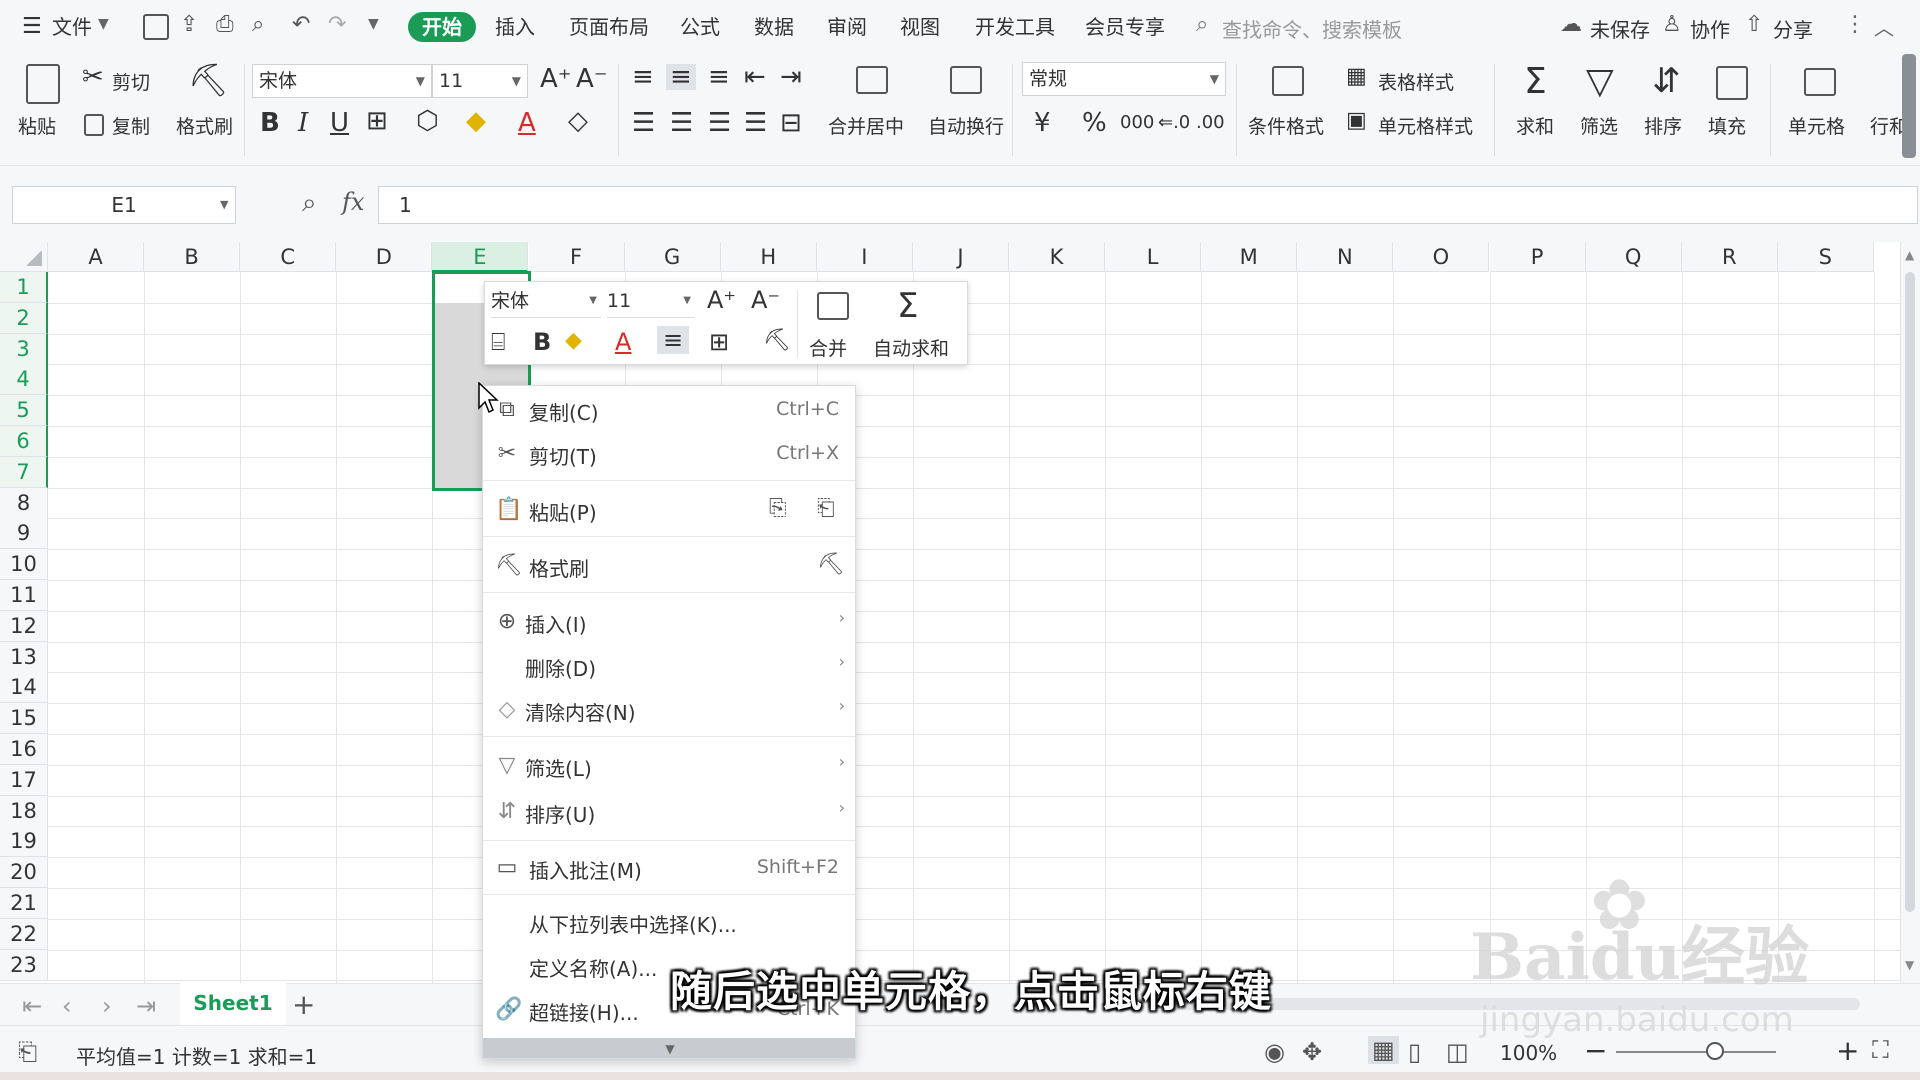  Describe the element at coordinates (72, 27) in the screenshot. I see `file-menu: 文件` at that location.